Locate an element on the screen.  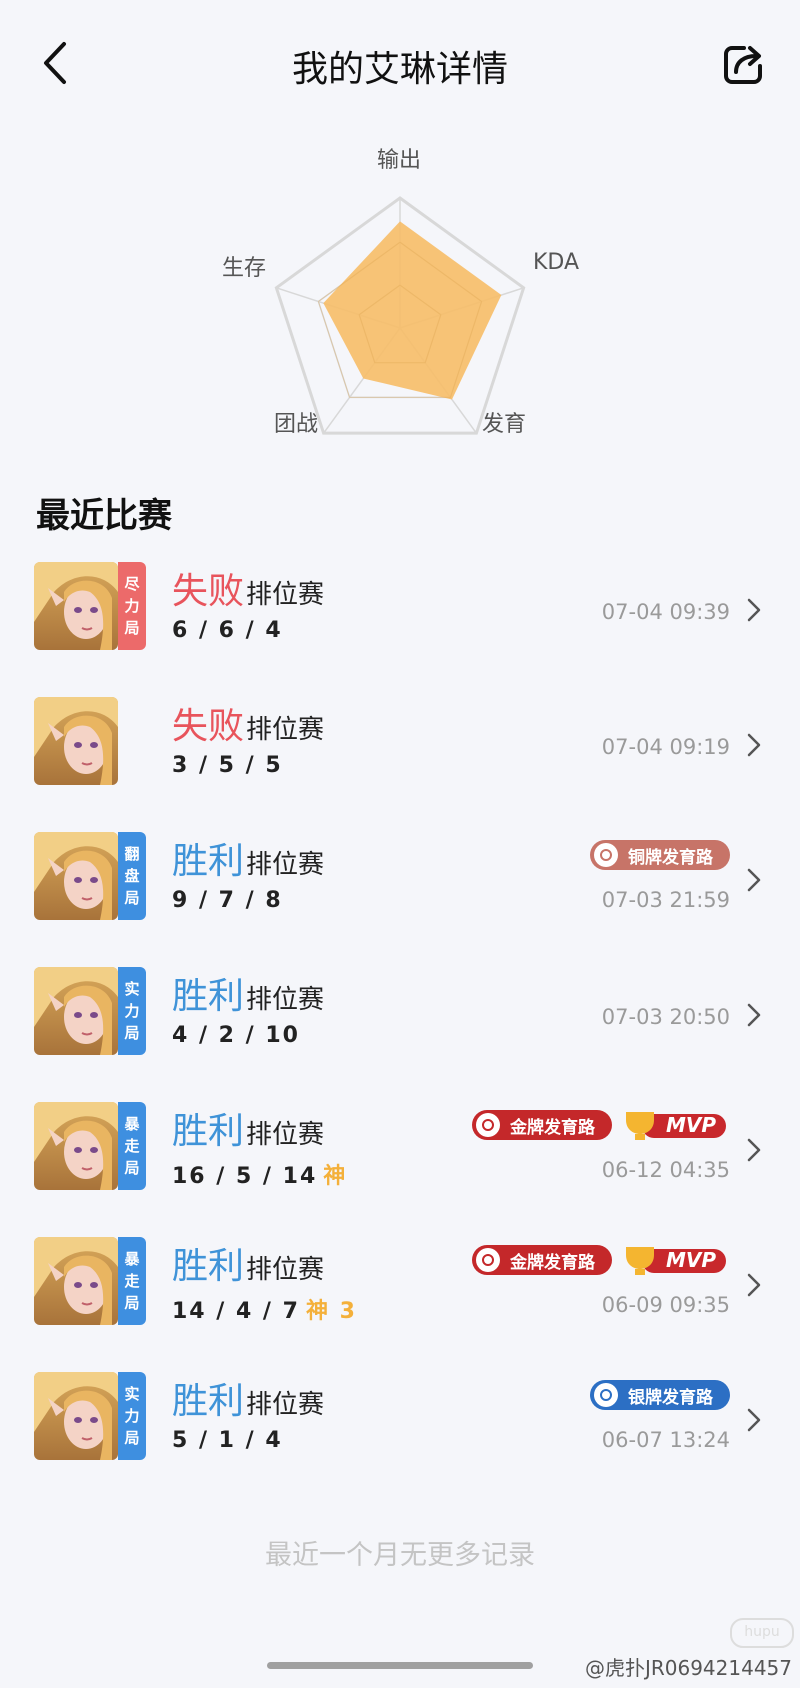
radar-label-output: 输出 is located at coordinates (399, 160).